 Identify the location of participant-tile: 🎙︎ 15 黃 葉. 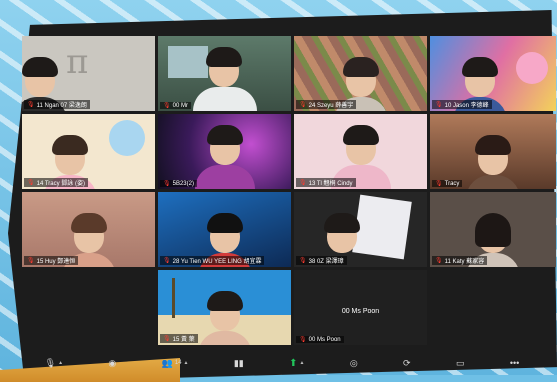
(224, 307).